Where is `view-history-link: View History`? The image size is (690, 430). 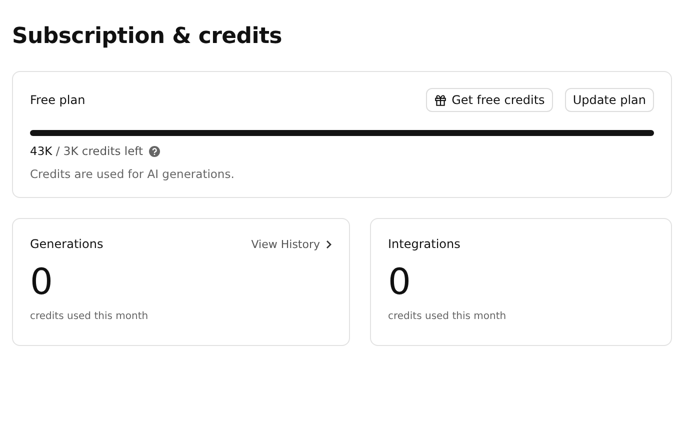 view-history-link: View History is located at coordinates (291, 244).